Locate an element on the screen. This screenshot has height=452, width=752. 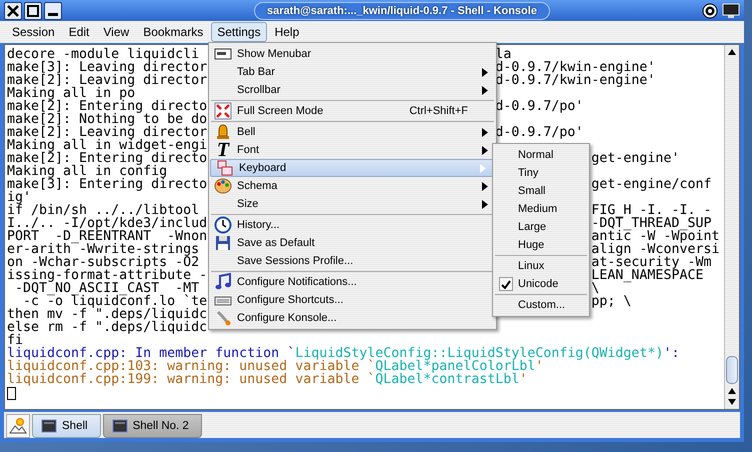
text-cursor is located at coordinates (11, 393).